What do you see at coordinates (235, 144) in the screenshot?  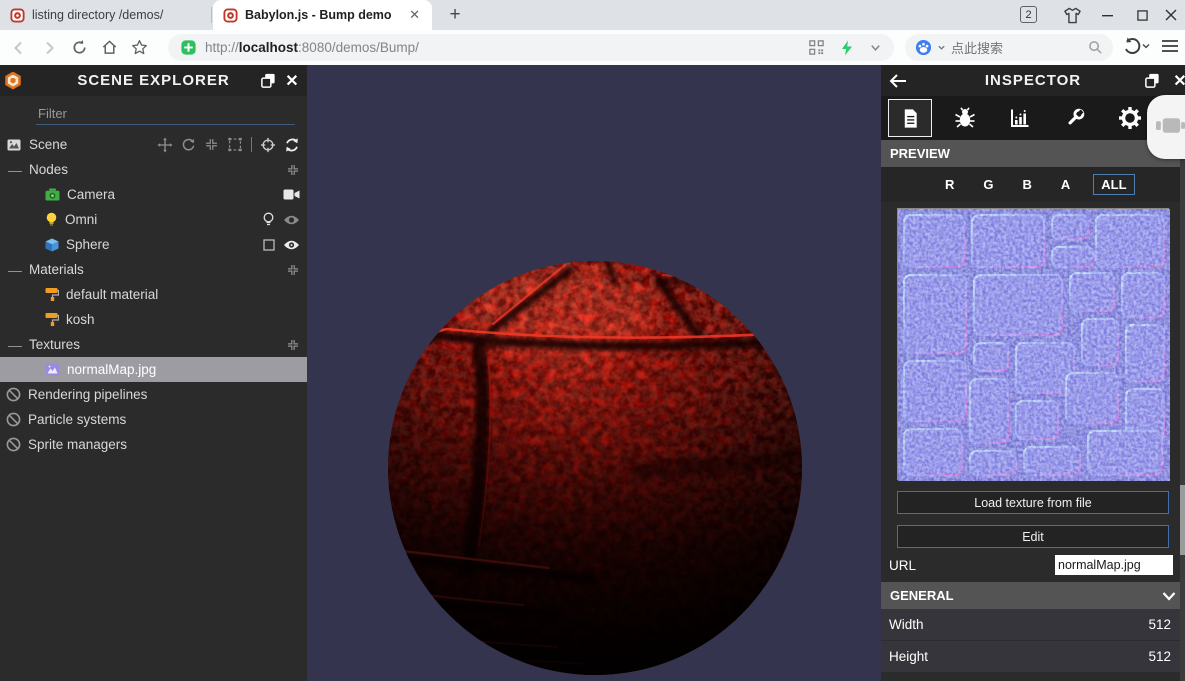 I see `bounding-box-icon` at bounding box center [235, 144].